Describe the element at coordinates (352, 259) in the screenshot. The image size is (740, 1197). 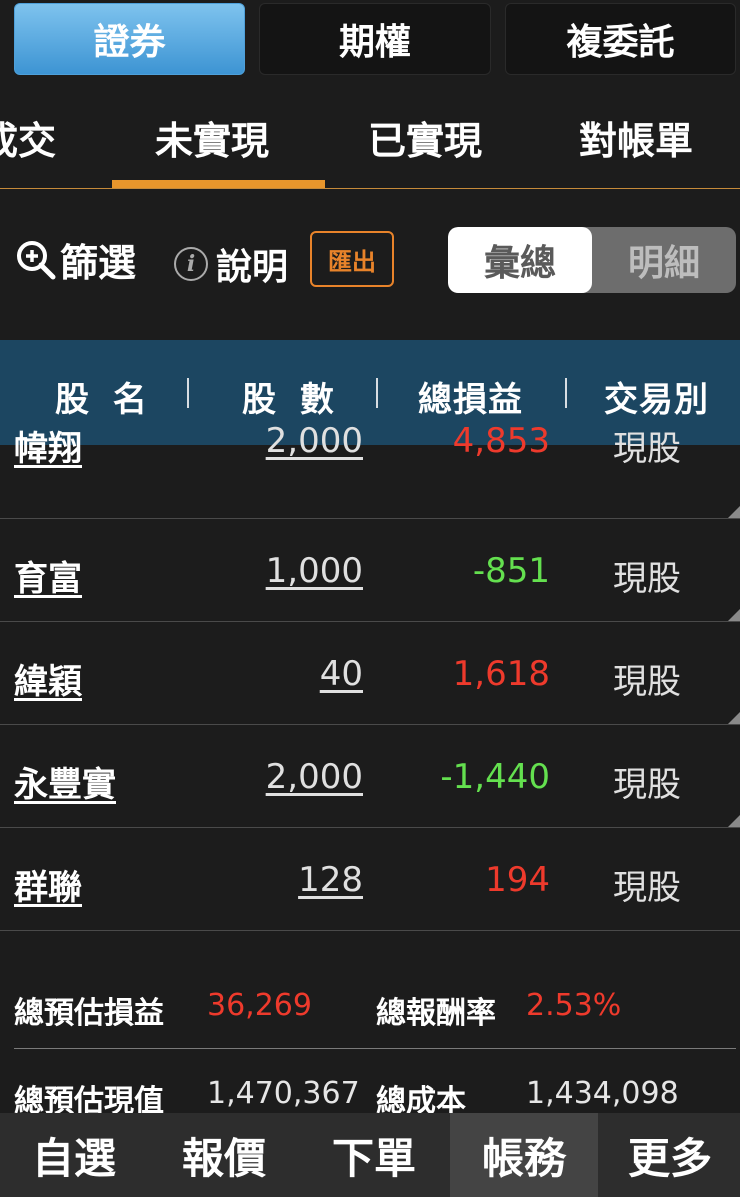
I see `export-button: 匯出` at that location.